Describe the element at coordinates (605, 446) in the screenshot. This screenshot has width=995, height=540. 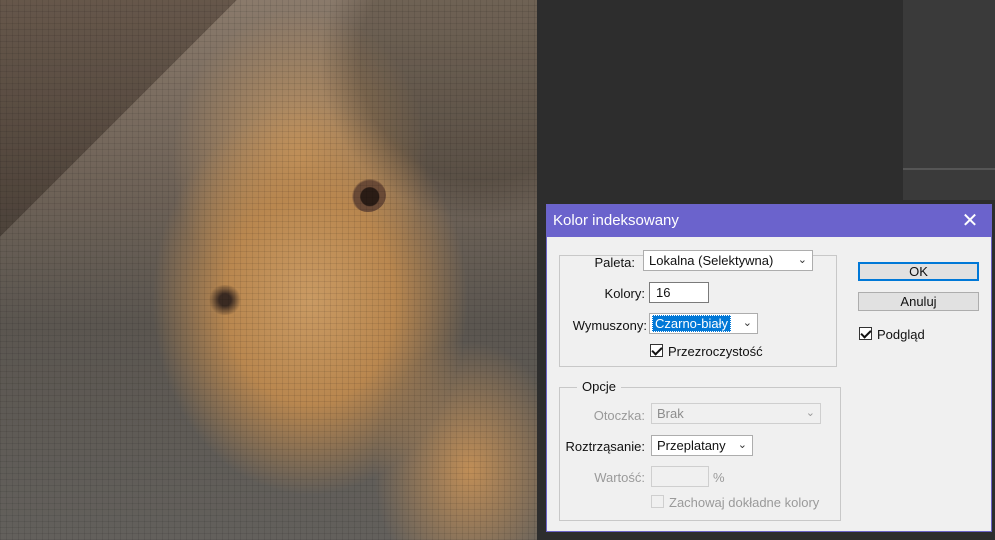
I see `roztrzasanie-label: Roztrząsanie:` at that location.